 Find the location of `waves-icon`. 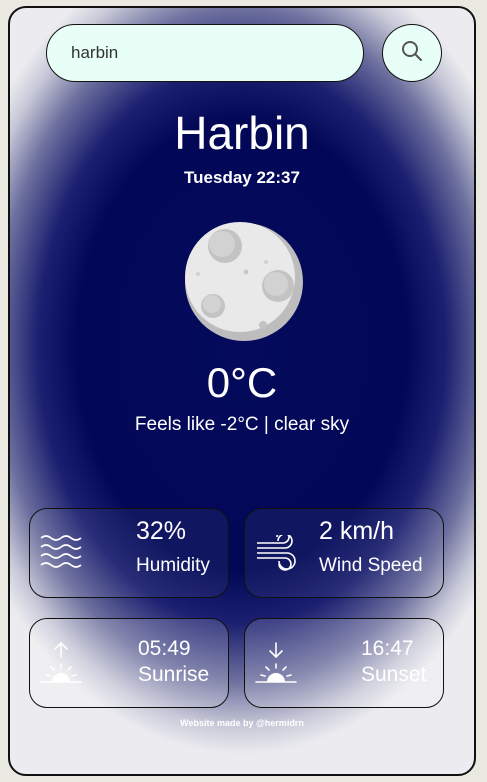

waves-icon is located at coordinates (61, 555).